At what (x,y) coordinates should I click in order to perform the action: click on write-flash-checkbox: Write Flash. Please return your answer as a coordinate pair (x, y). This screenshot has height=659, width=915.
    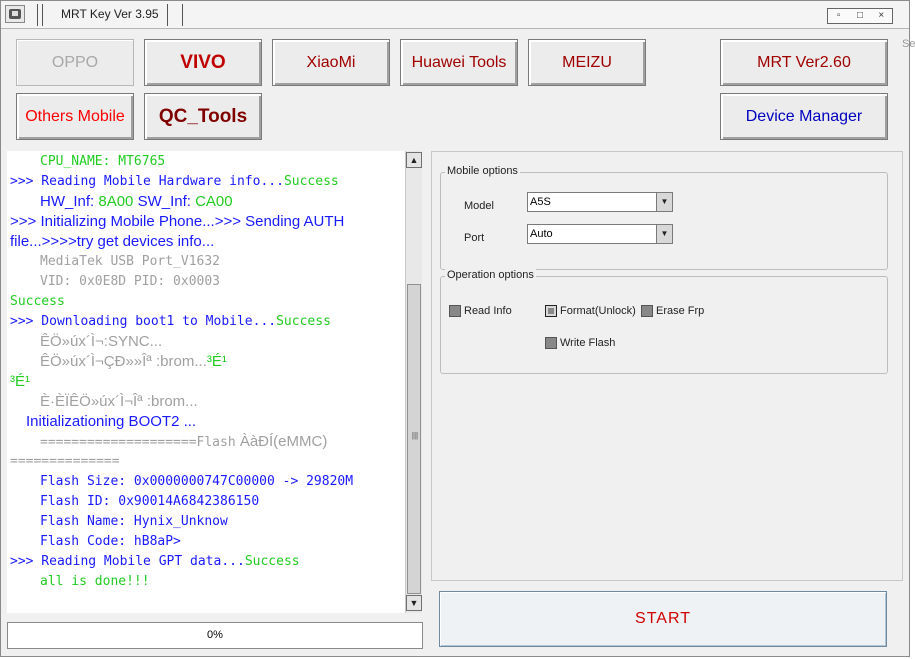
    Looking at the image, I should click on (580, 343).